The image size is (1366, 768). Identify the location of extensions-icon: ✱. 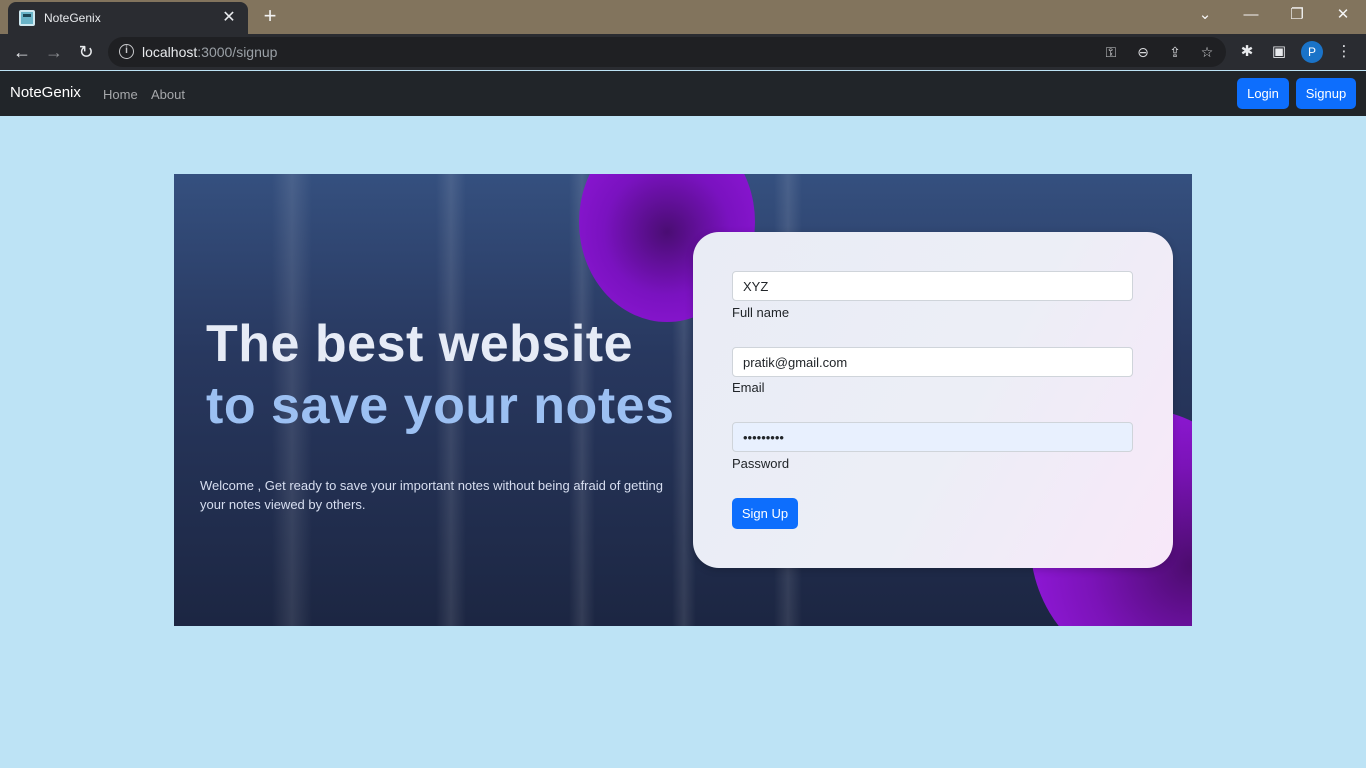
(1247, 52).